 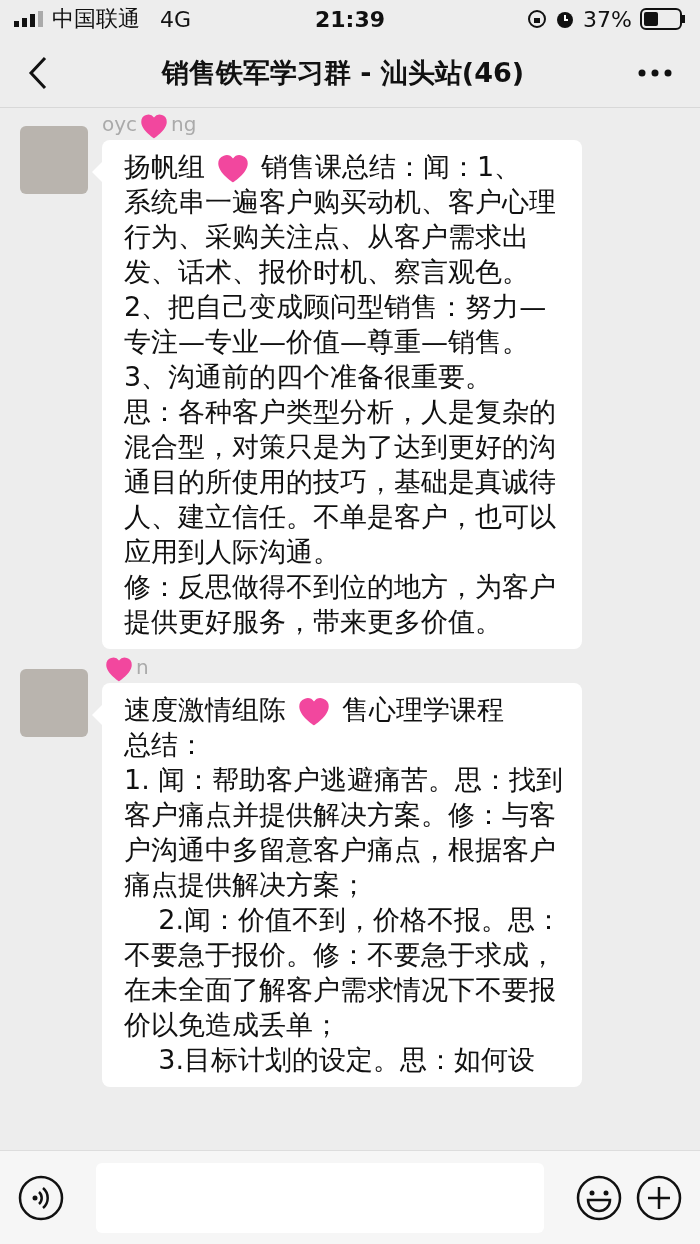 What do you see at coordinates (164, 166) in the screenshot?
I see `message-text: 扬帆组` at bounding box center [164, 166].